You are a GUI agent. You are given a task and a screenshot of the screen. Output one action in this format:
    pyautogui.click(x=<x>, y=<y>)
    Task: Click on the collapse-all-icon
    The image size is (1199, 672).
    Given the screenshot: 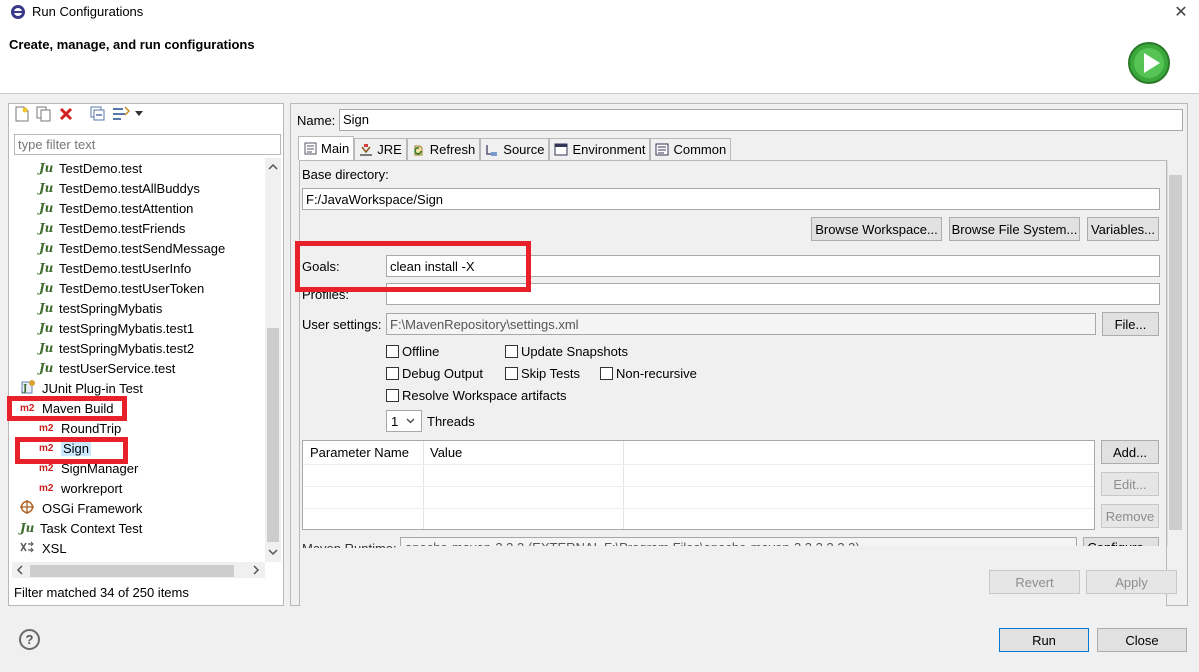 What is the action you would take?
    pyautogui.click(x=98, y=114)
    